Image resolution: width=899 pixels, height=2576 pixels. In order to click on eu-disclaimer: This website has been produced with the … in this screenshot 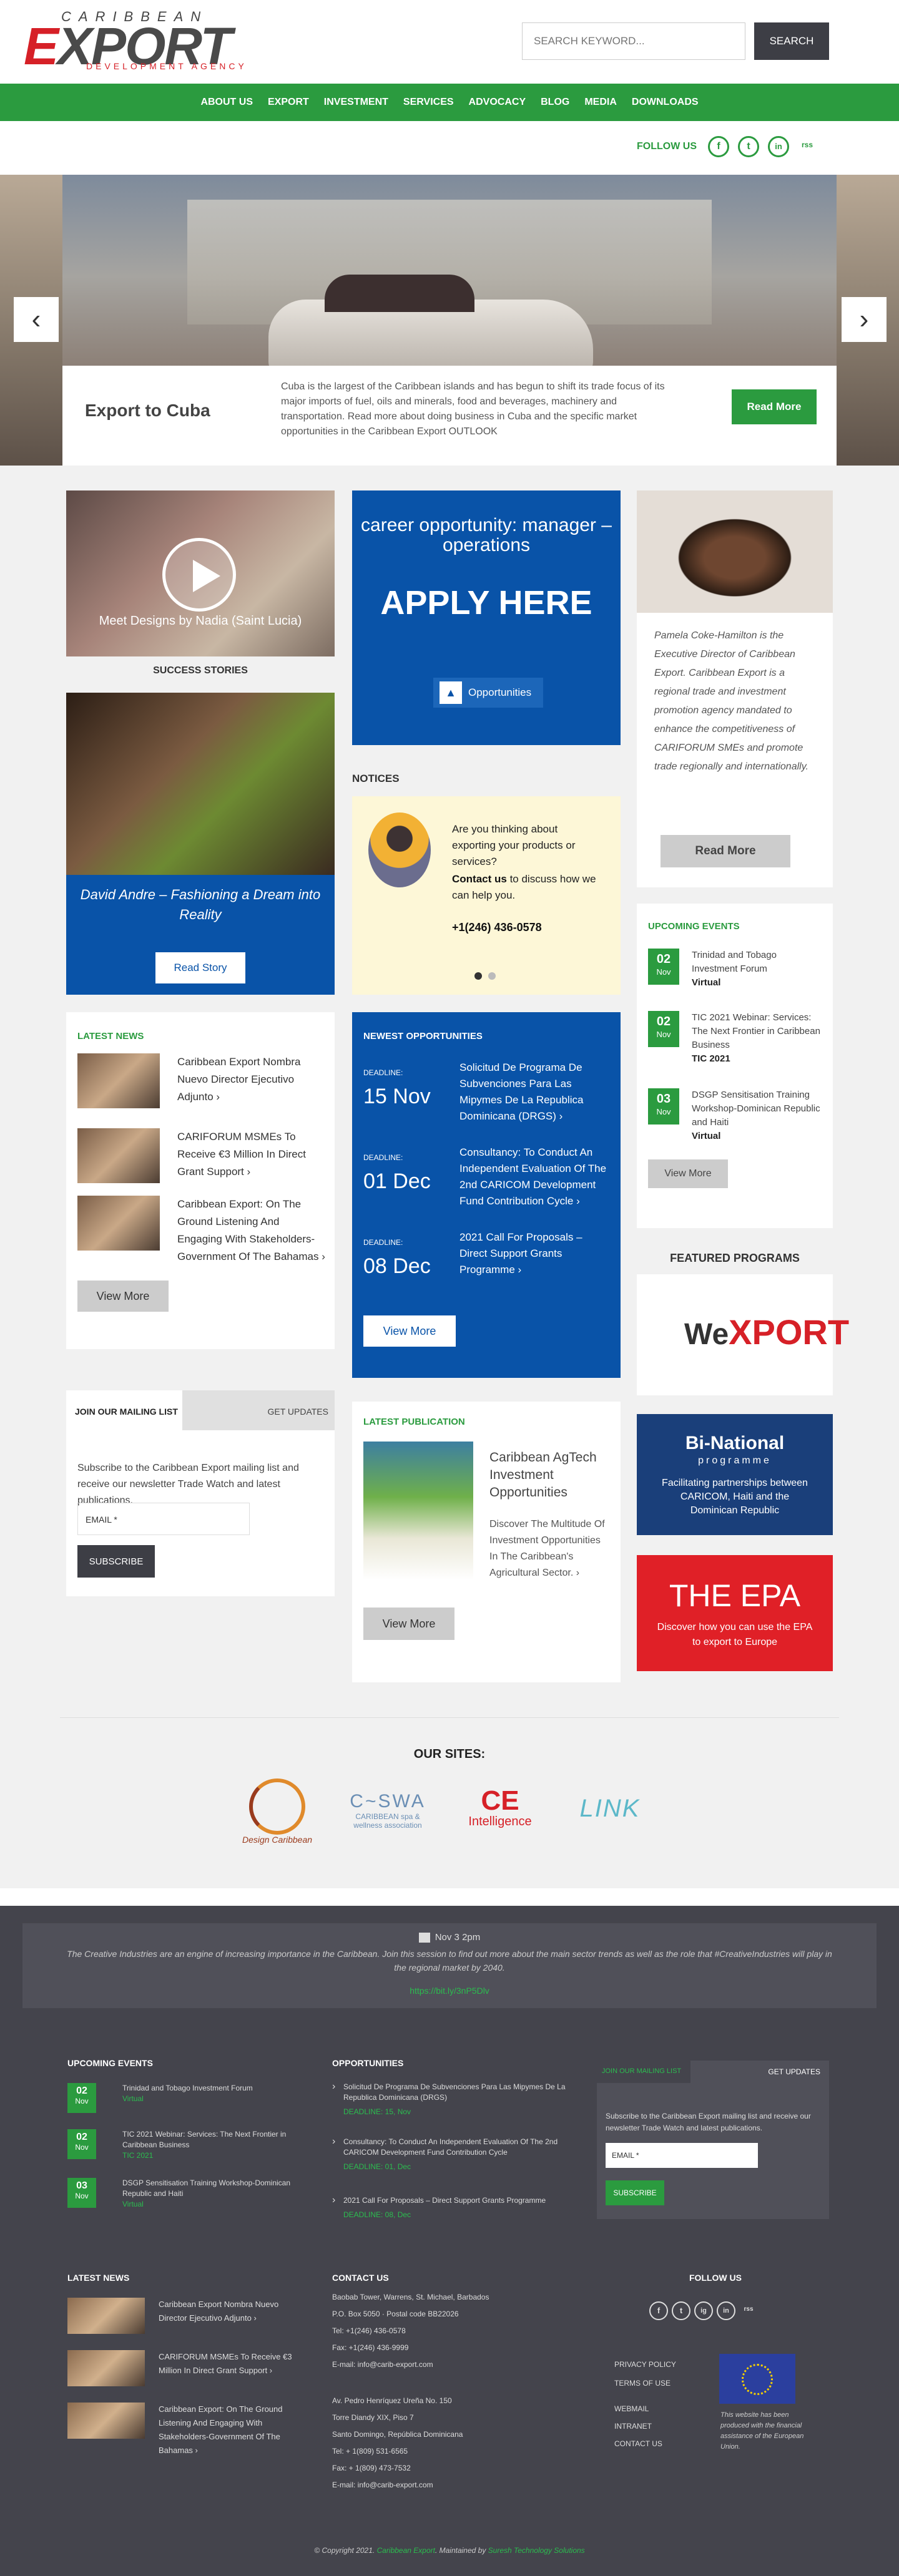, I will do `click(762, 2431)`.